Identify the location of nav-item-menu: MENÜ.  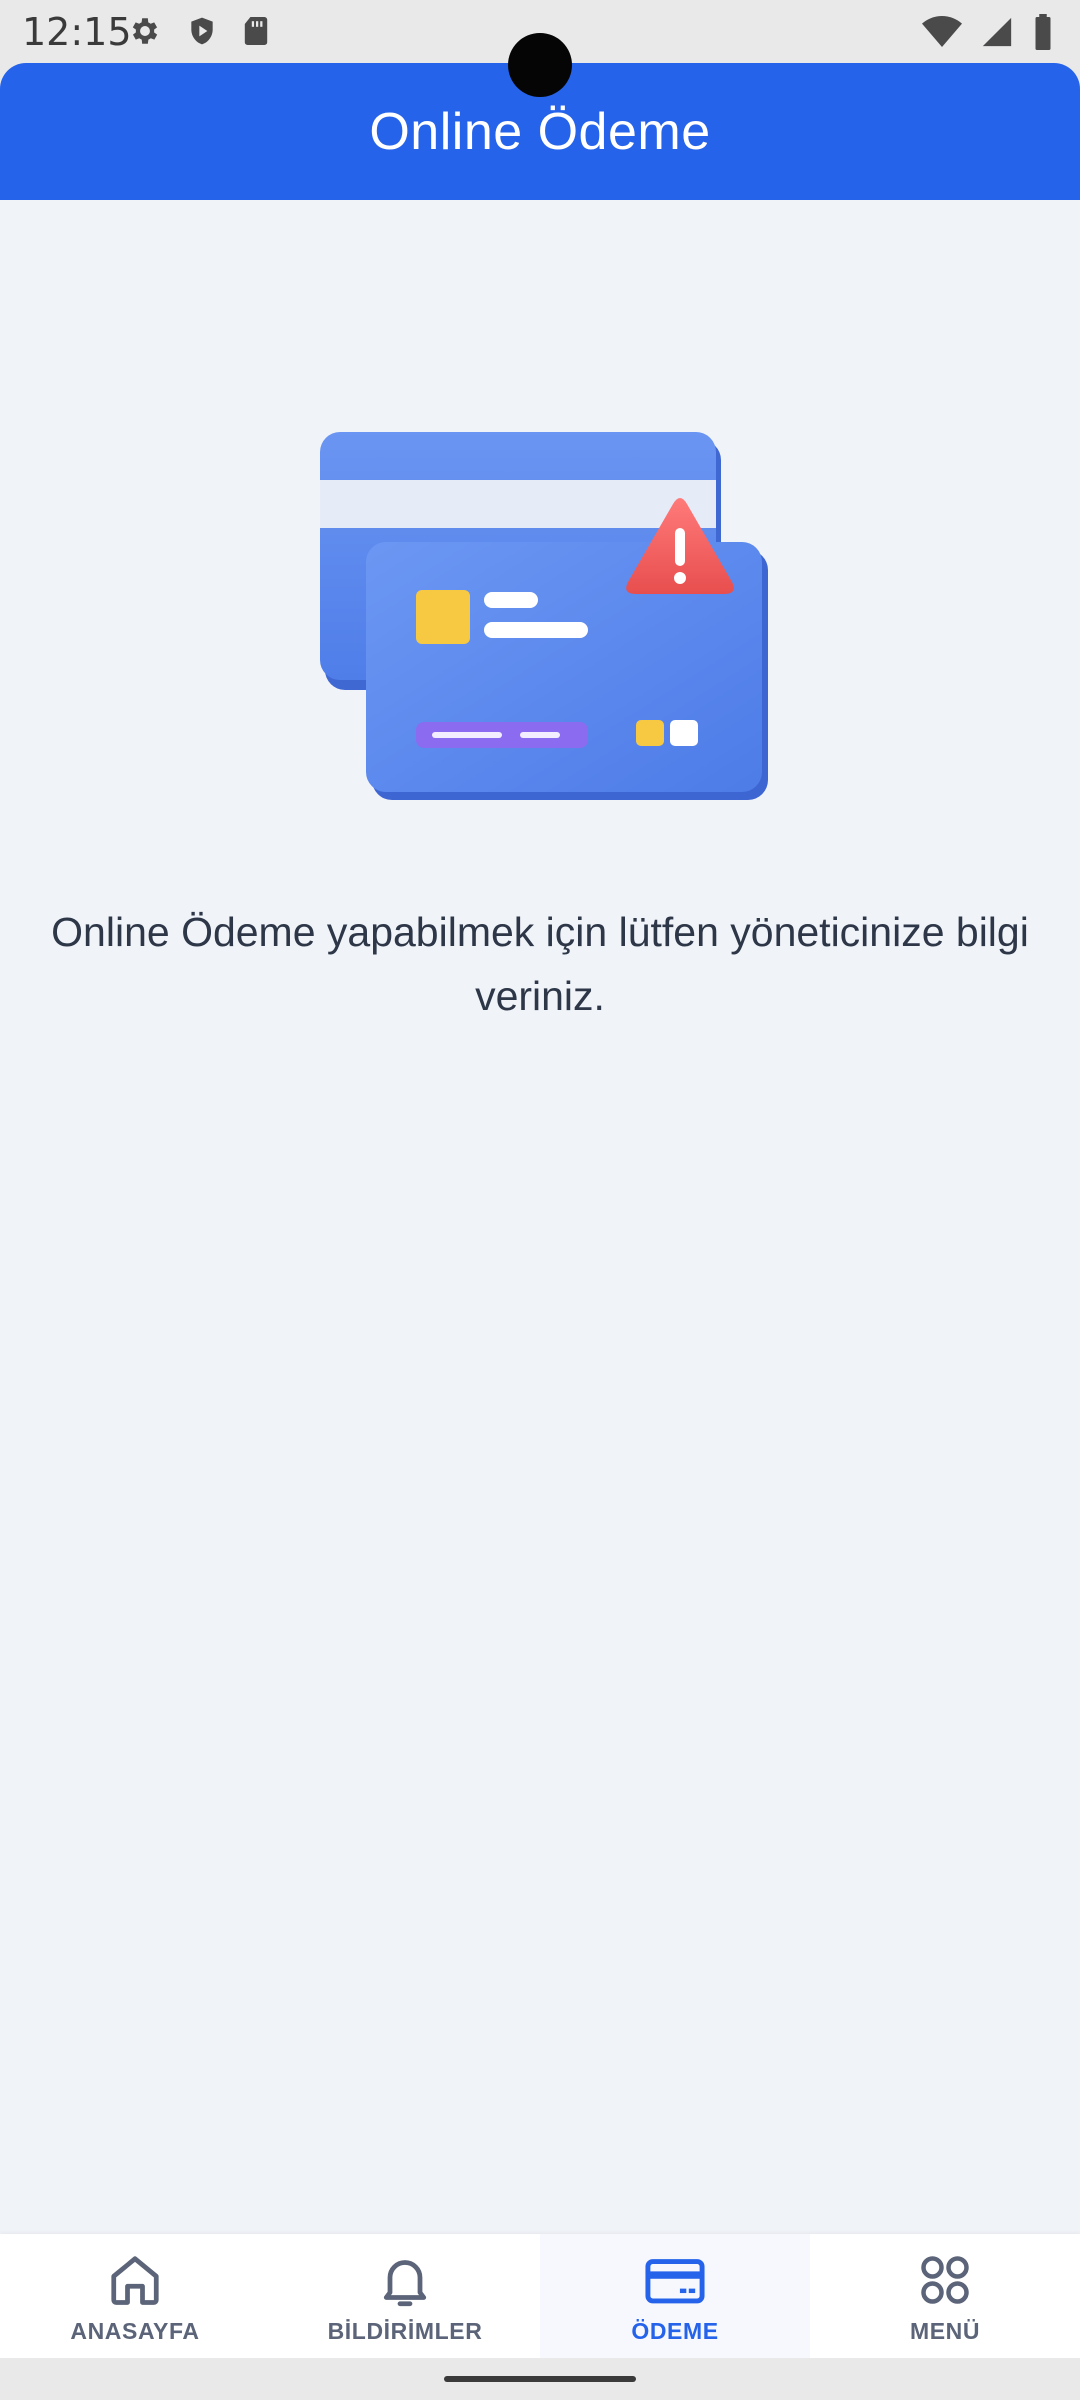
(945, 2296).